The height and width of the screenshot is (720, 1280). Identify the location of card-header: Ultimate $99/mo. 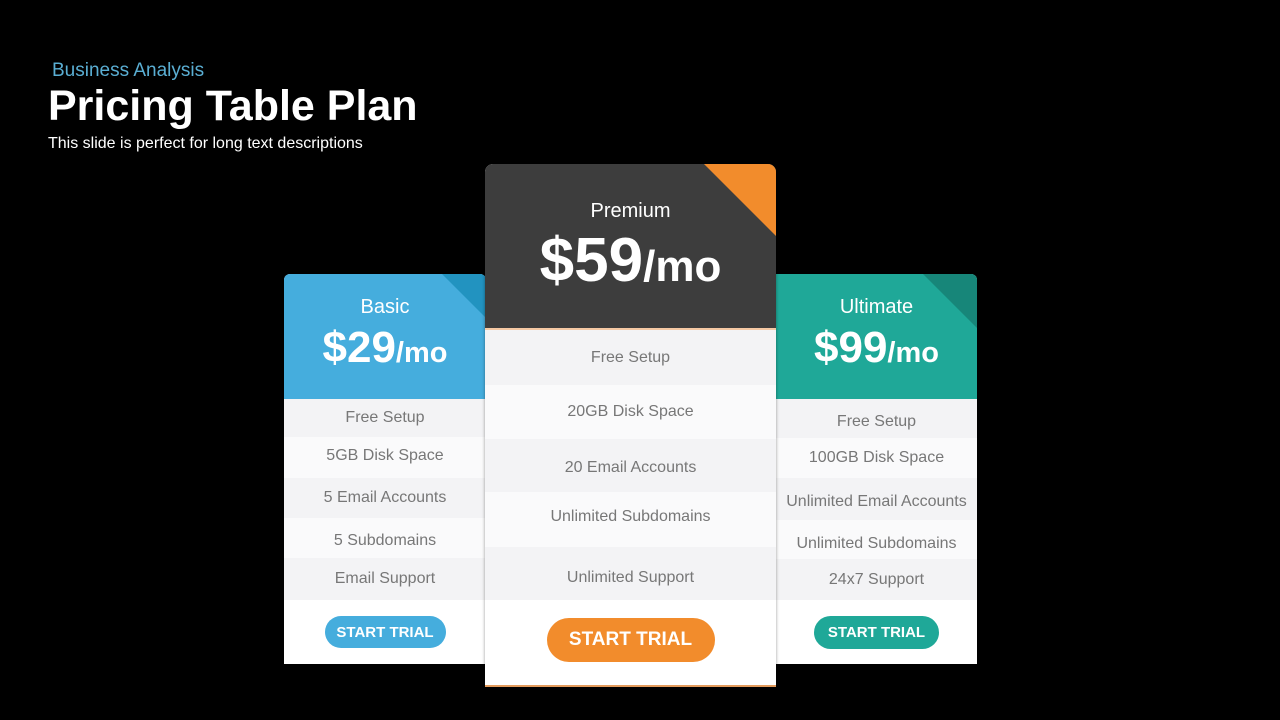
(876, 336).